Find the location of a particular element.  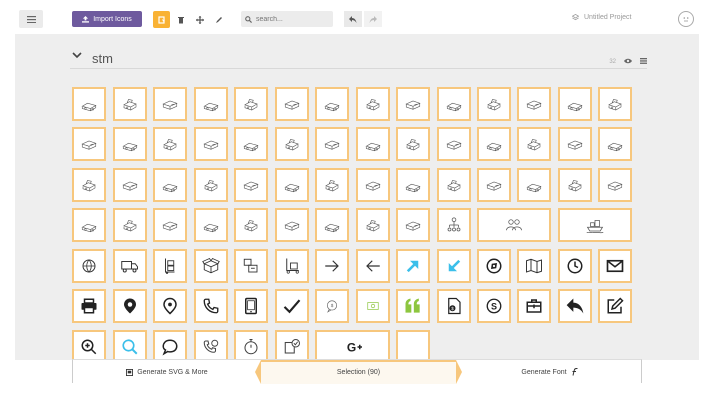

edit-tool is located at coordinates (218, 19).